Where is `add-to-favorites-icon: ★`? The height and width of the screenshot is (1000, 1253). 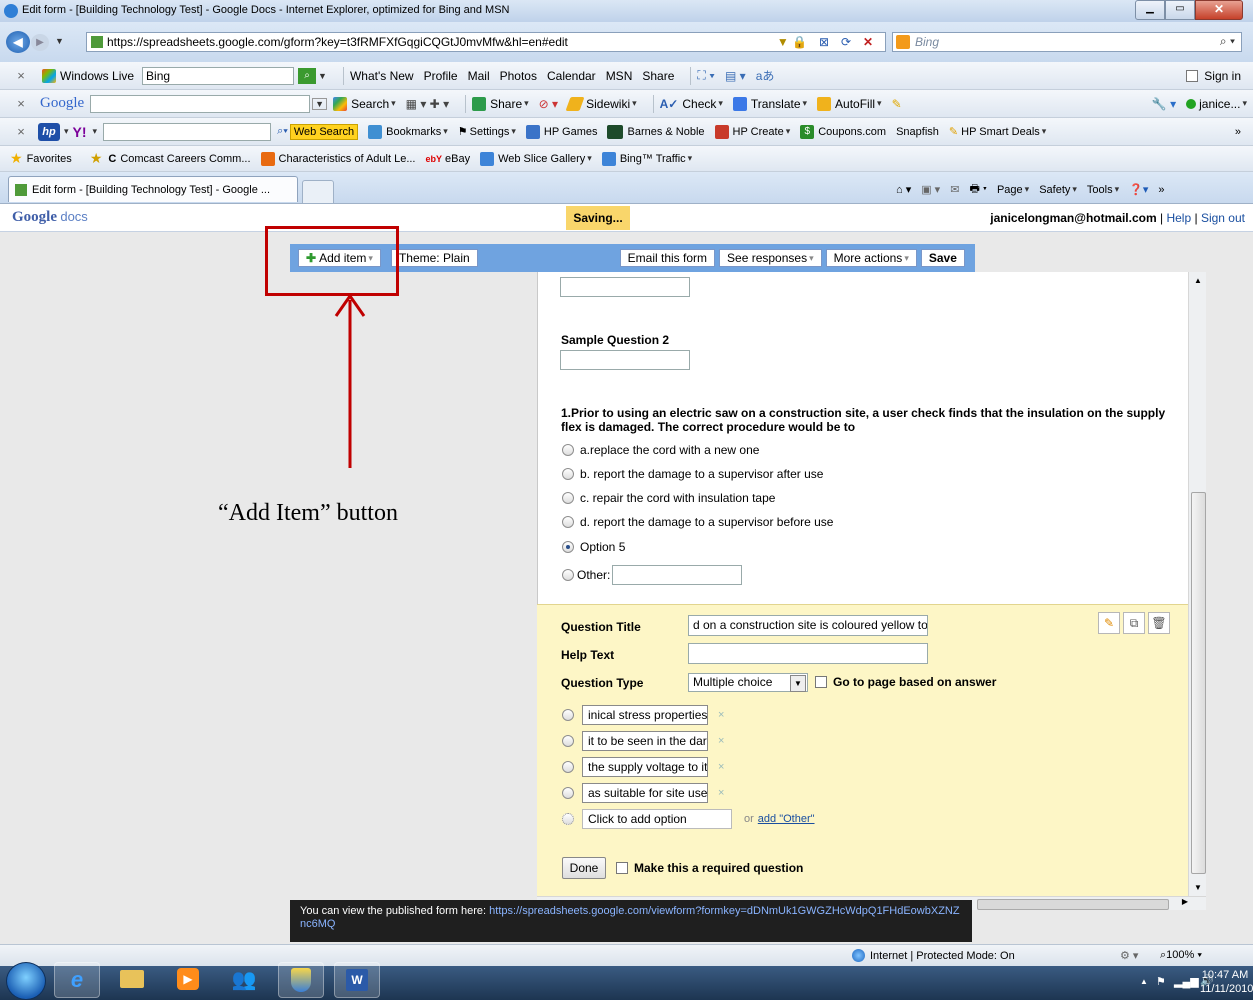
add-to-favorites-icon: ★ is located at coordinates (96, 158).